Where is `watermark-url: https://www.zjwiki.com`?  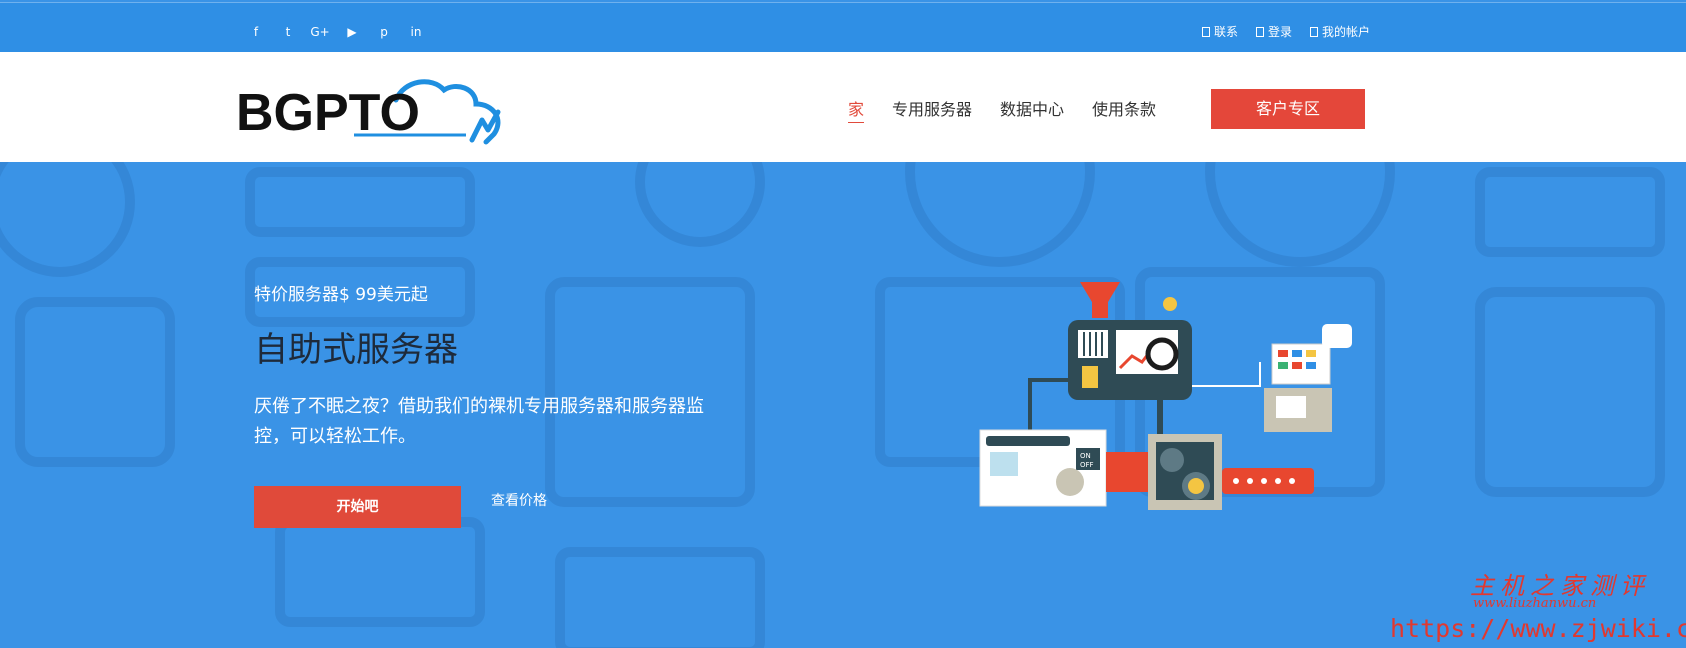 watermark-url: https://www.zjwiki.com is located at coordinates (1538, 628).